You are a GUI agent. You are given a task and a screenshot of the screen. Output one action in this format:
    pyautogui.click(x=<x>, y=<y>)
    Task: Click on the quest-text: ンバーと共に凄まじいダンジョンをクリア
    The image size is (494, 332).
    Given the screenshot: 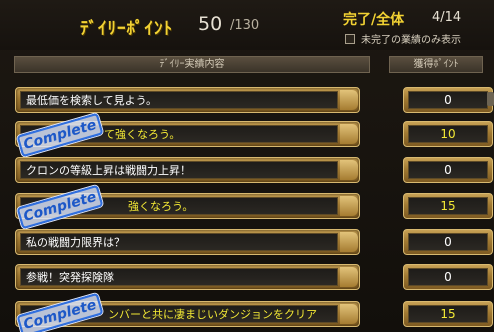 What is the action you would take?
    pyautogui.click(x=212, y=314)
    